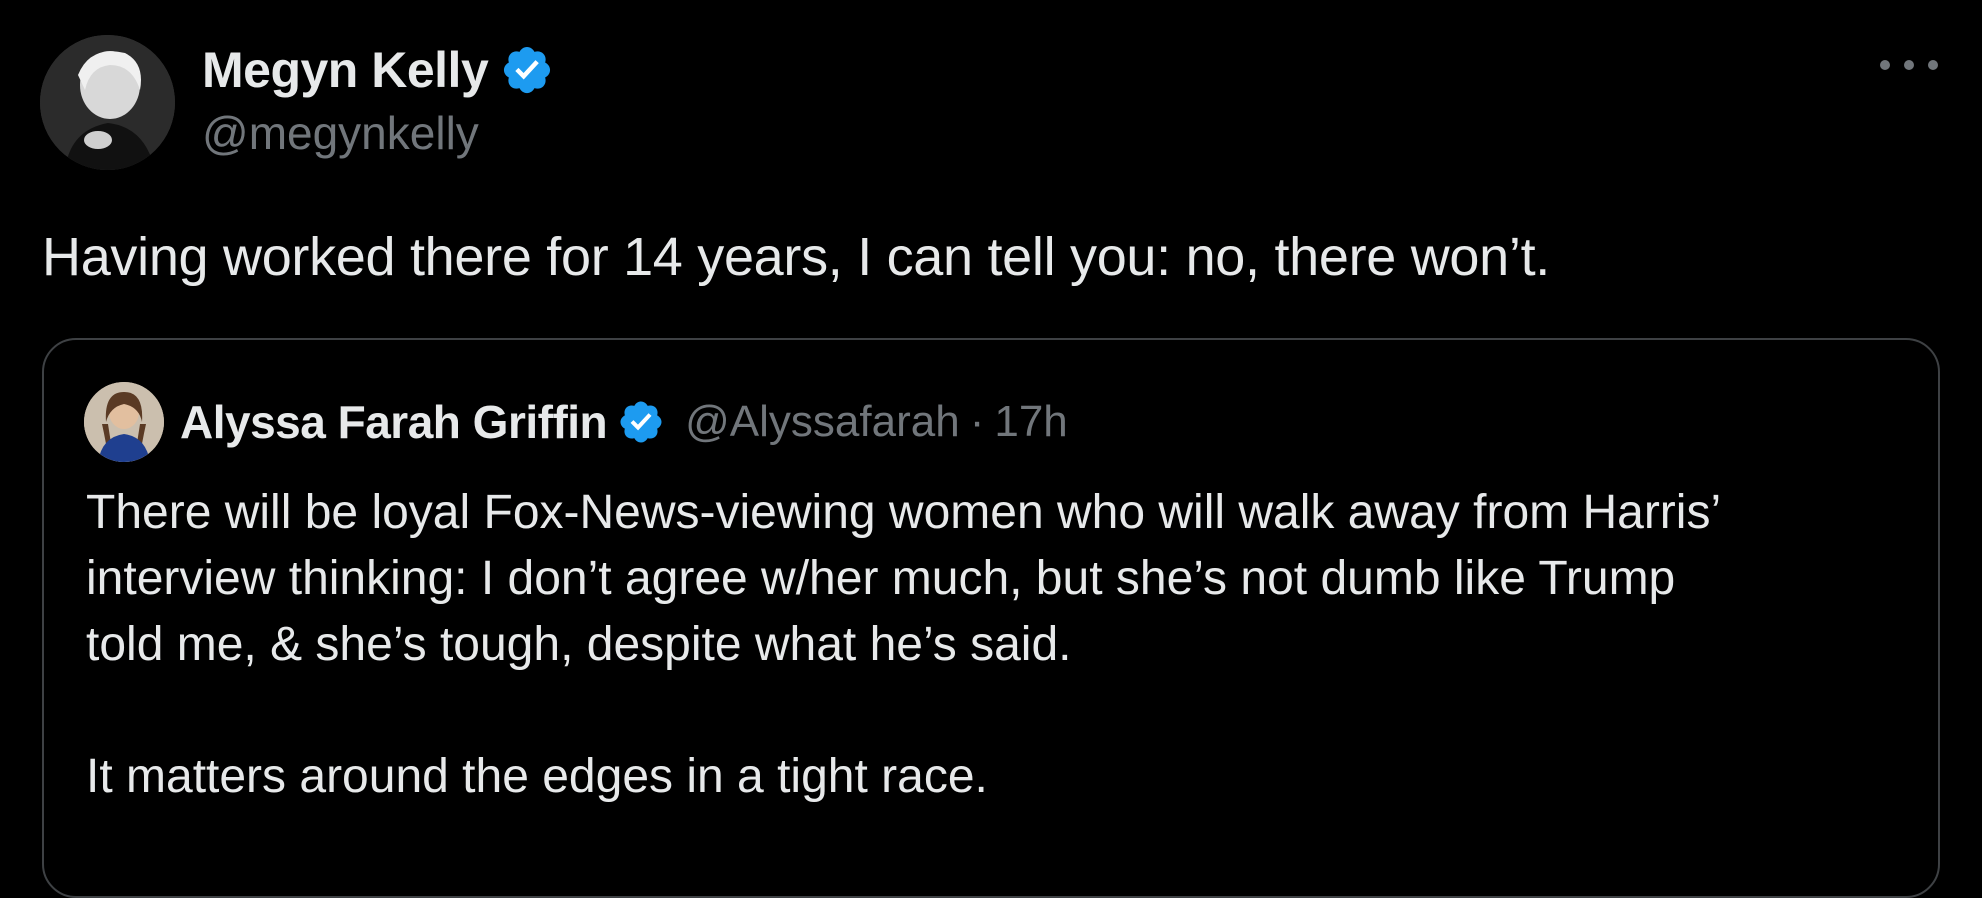  What do you see at coordinates (124, 422) in the screenshot?
I see `quoted-author-avatar` at bounding box center [124, 422].